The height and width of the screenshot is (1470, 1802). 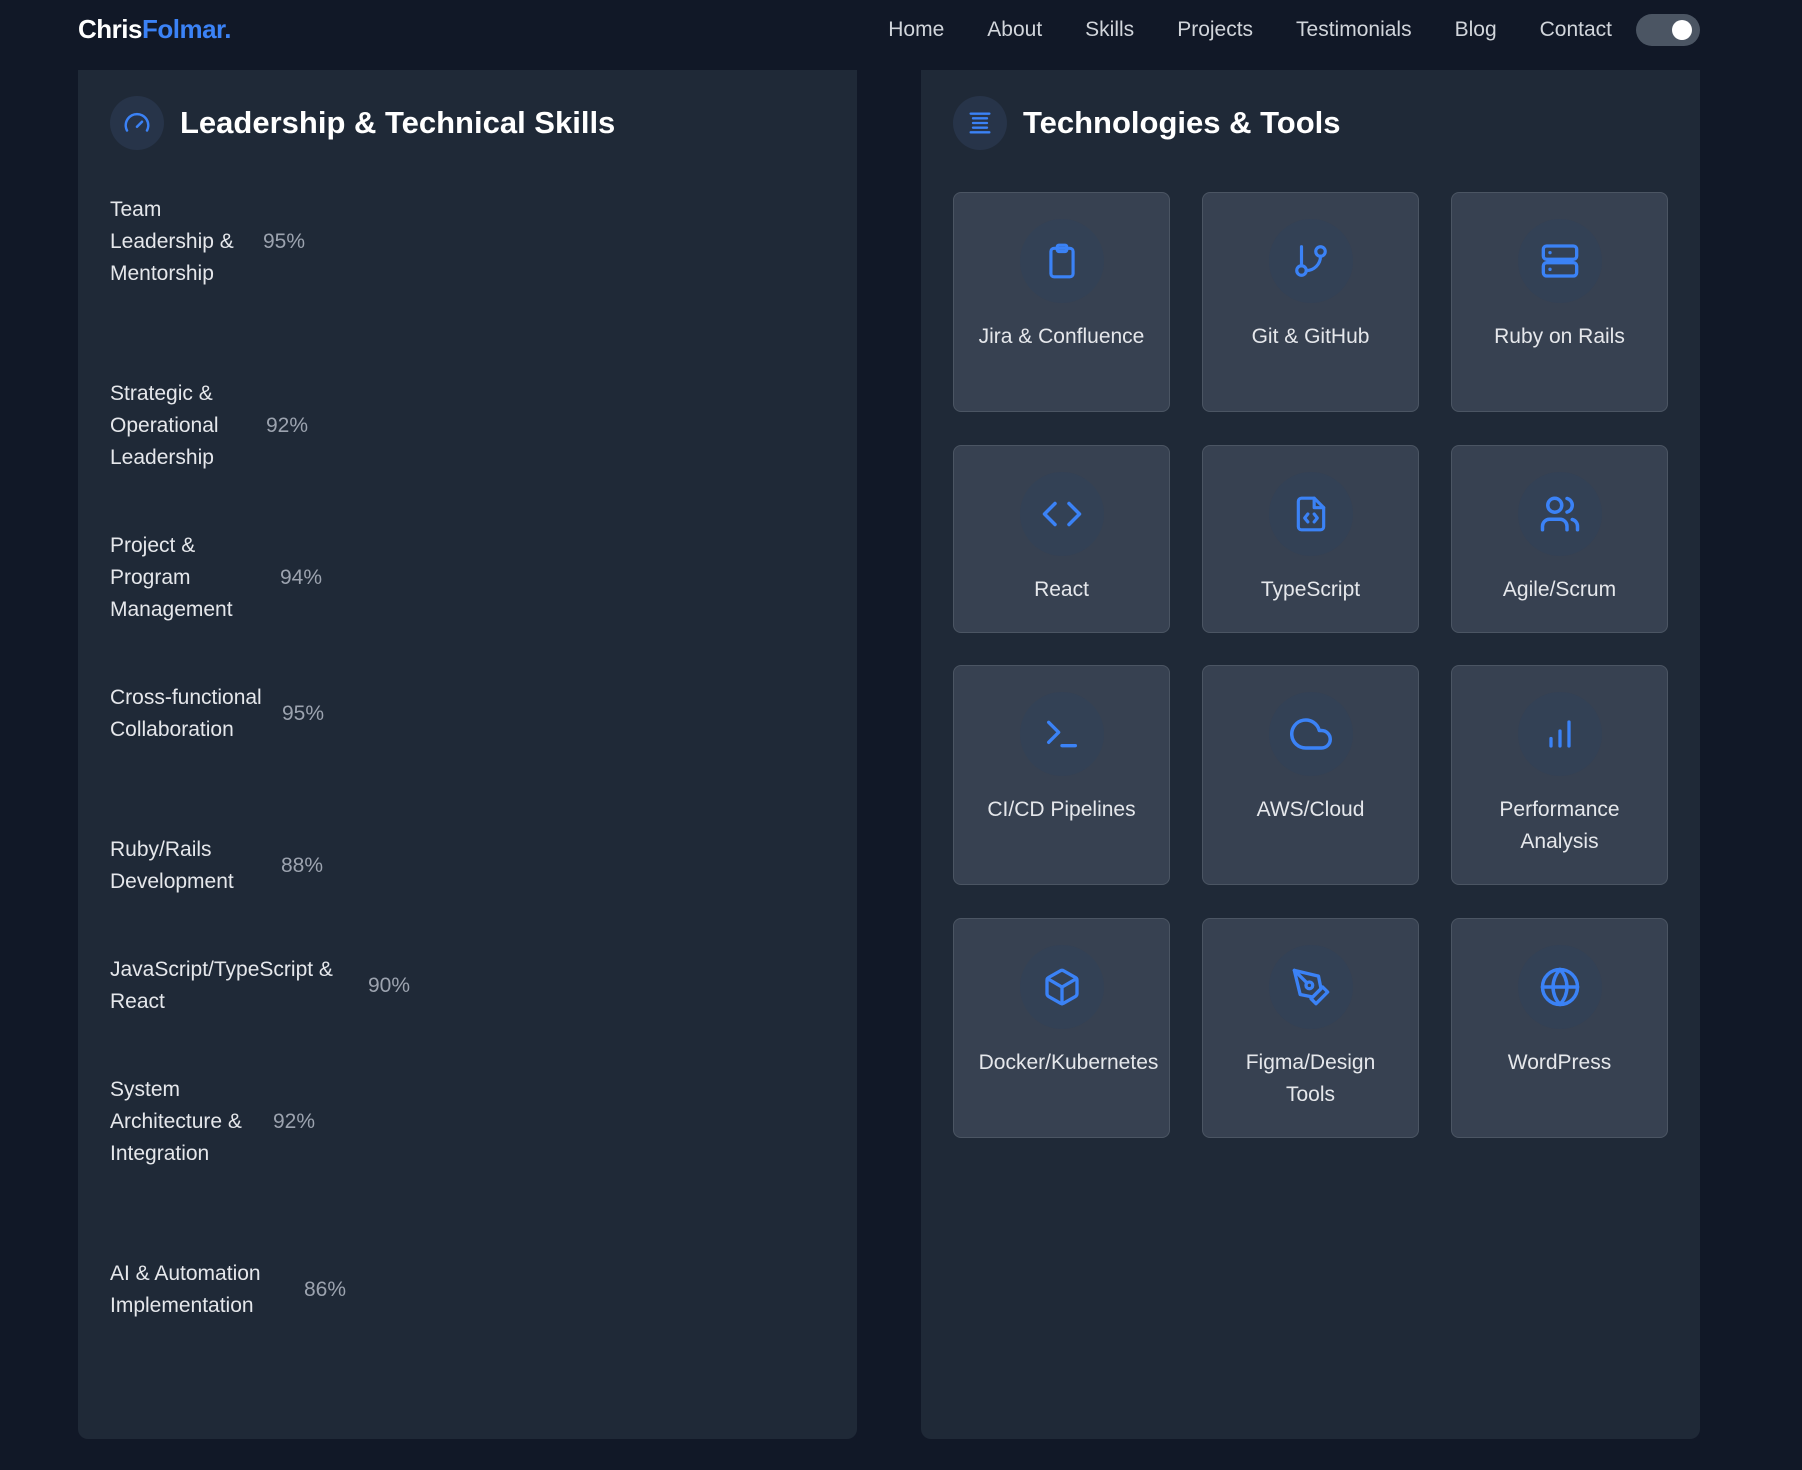 I want to click on box-icon, so click(x=1061, y=987).